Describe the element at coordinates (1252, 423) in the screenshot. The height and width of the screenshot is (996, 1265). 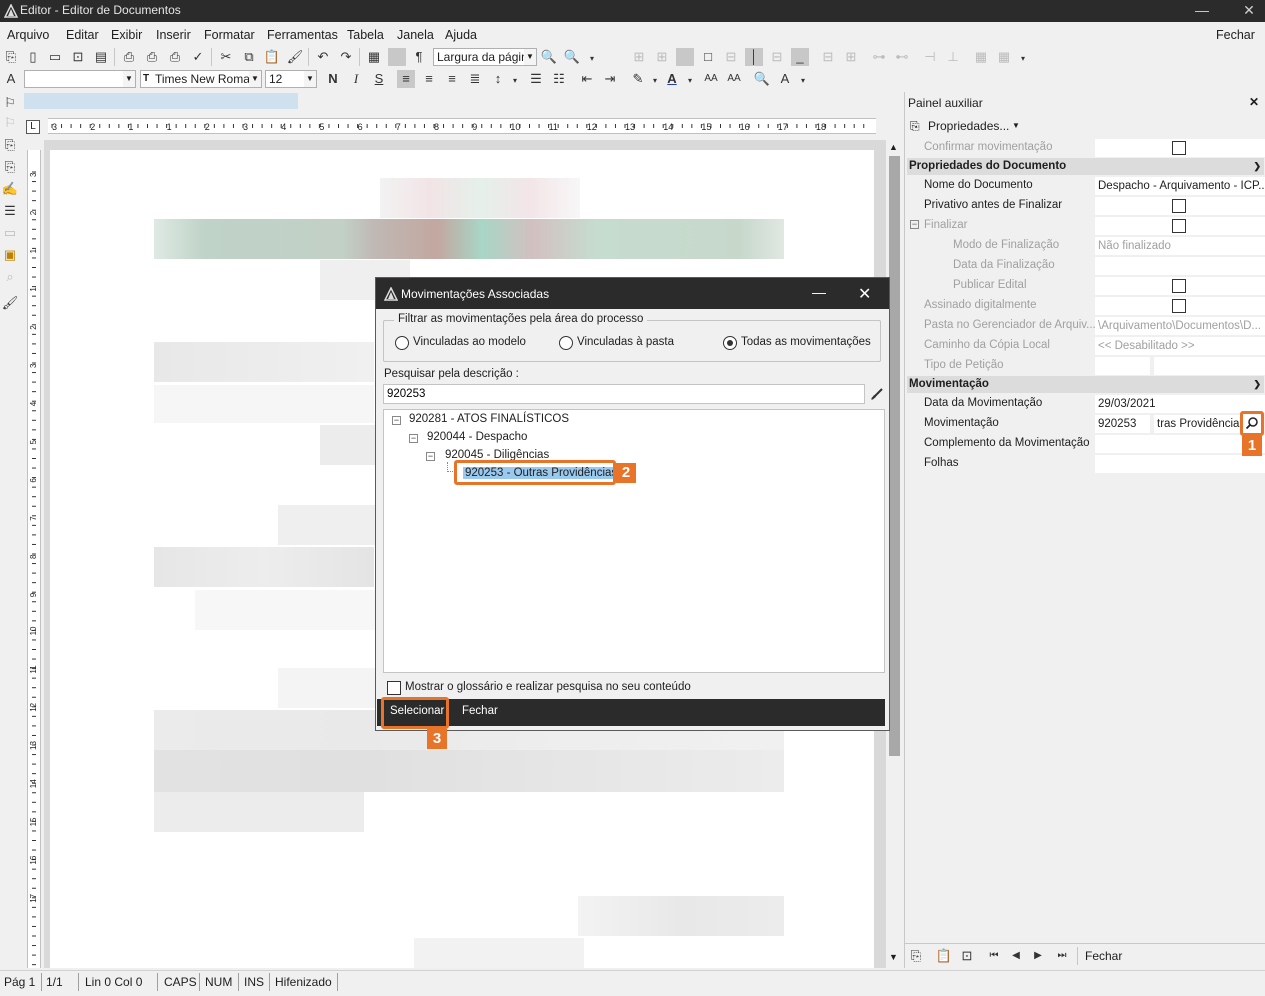
I see `search-movimentacao-button` at that location.